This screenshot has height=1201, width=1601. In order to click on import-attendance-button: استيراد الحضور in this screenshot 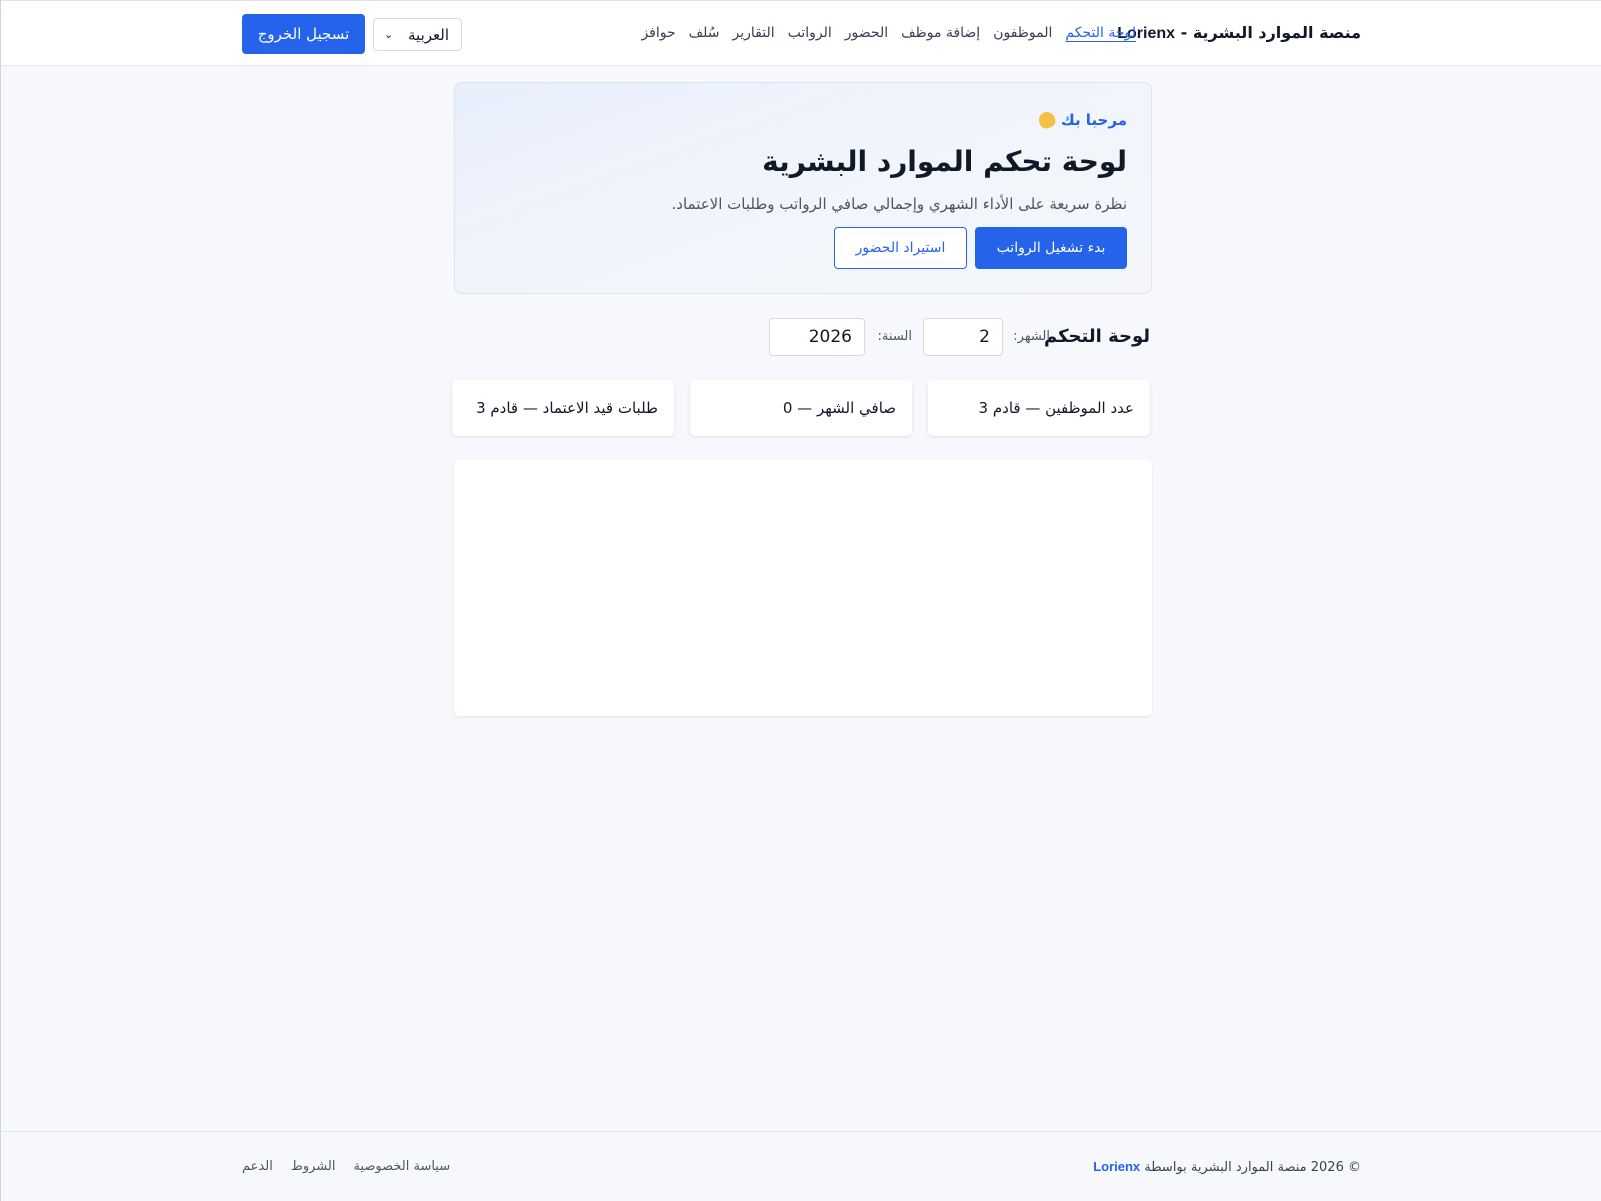, I will do `click(900, 248)`.